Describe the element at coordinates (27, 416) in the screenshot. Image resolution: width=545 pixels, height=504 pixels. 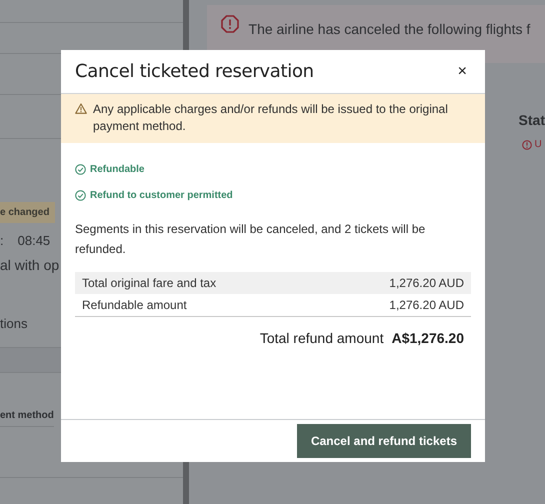
I see `column-header: ent method` at that location.